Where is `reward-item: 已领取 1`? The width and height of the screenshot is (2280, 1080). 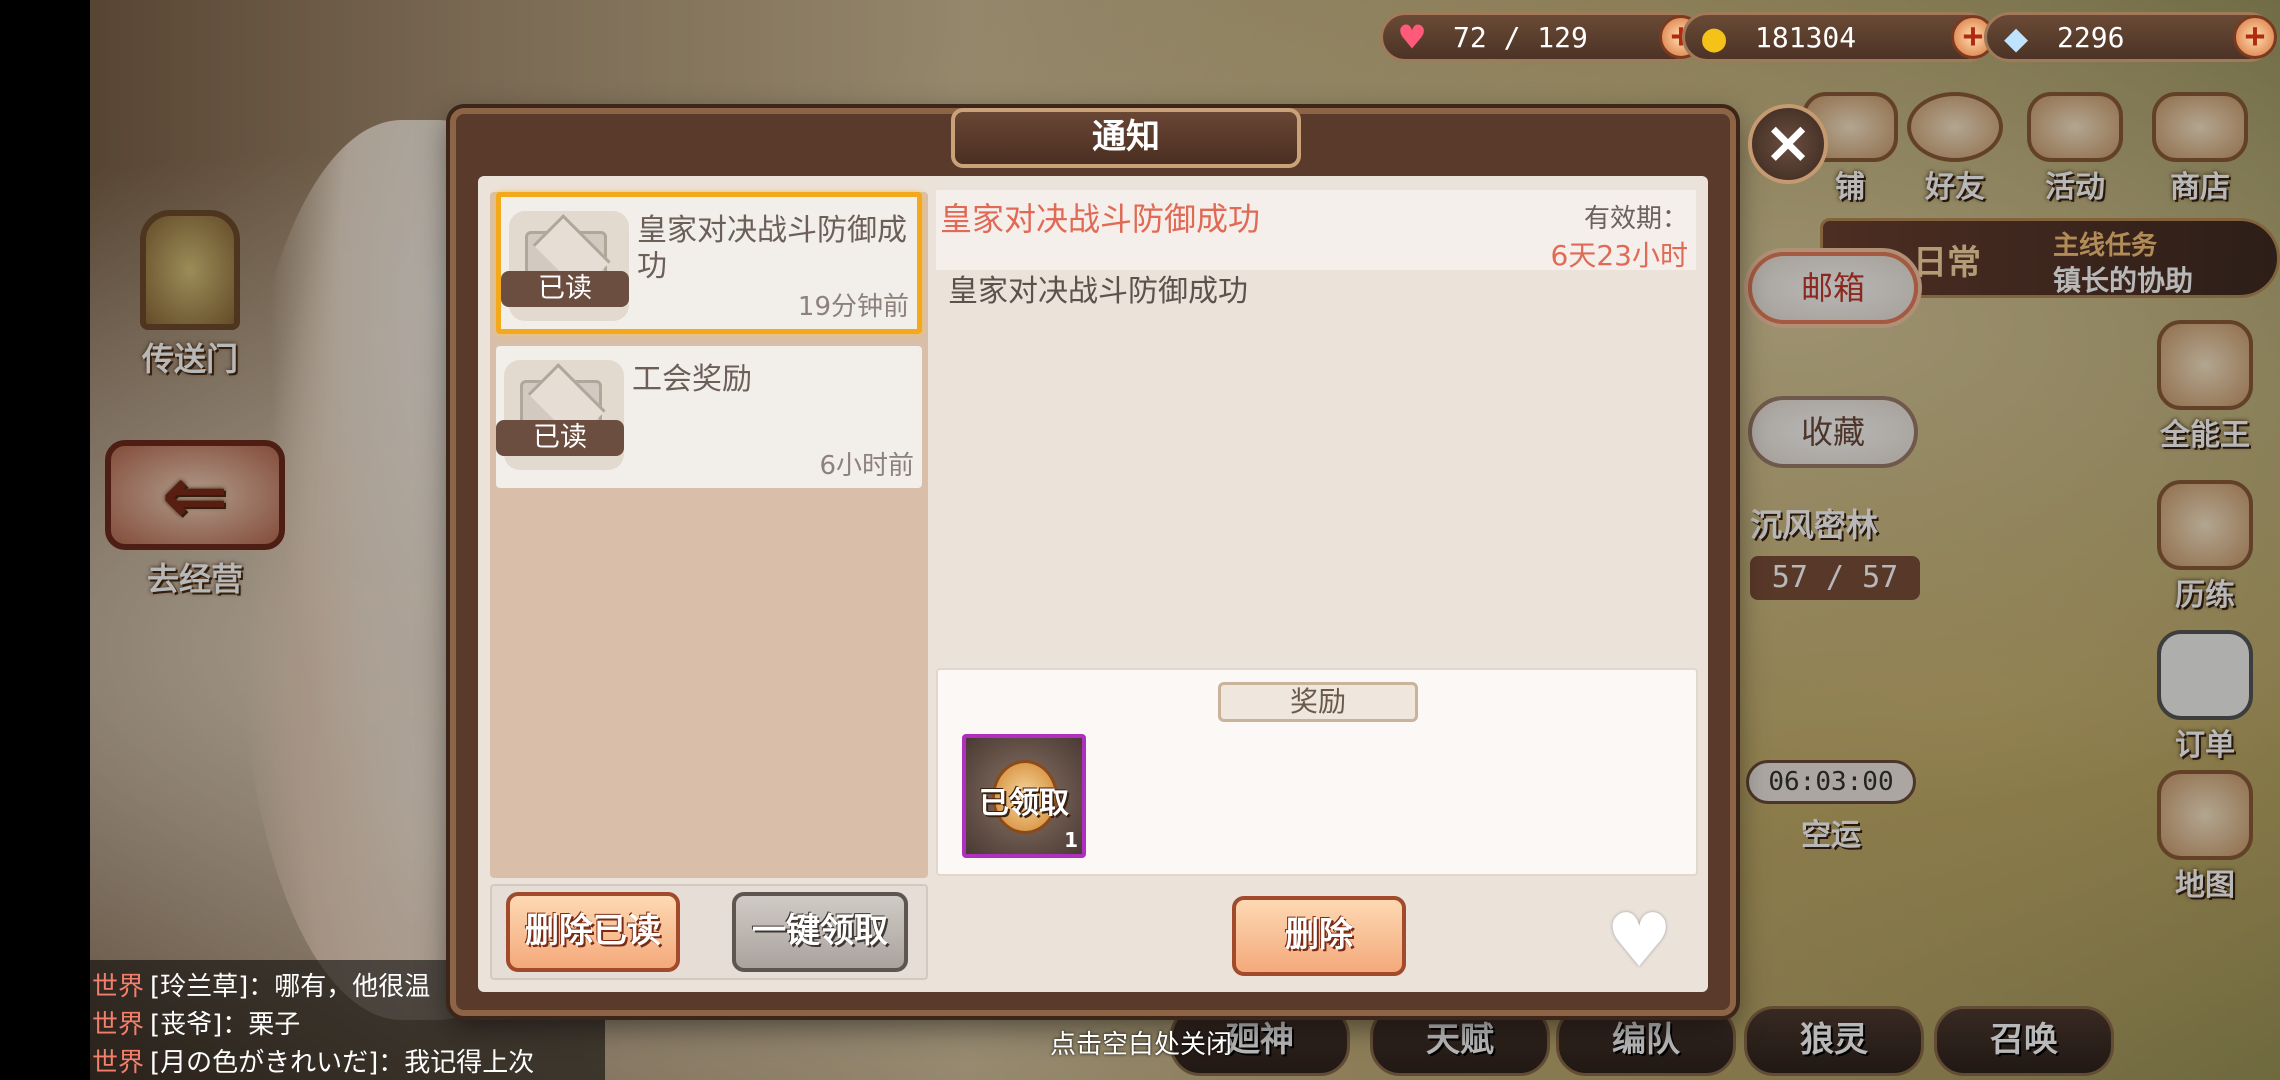
reward-item: 已领取 1 is located at coordinates (1024, 796).